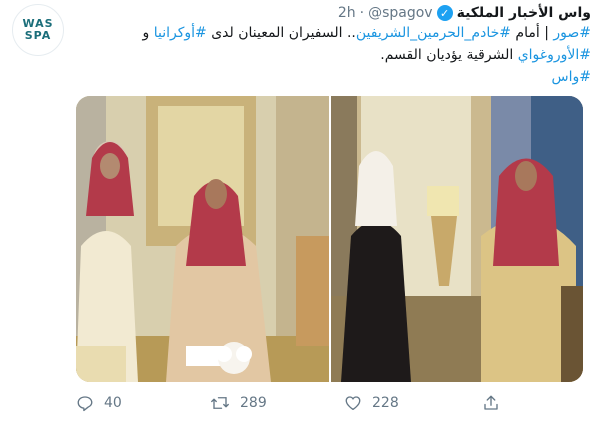  Describe the element at coordinates (99, 403) in the screenshot. I see `reply-button: 40` at that location.